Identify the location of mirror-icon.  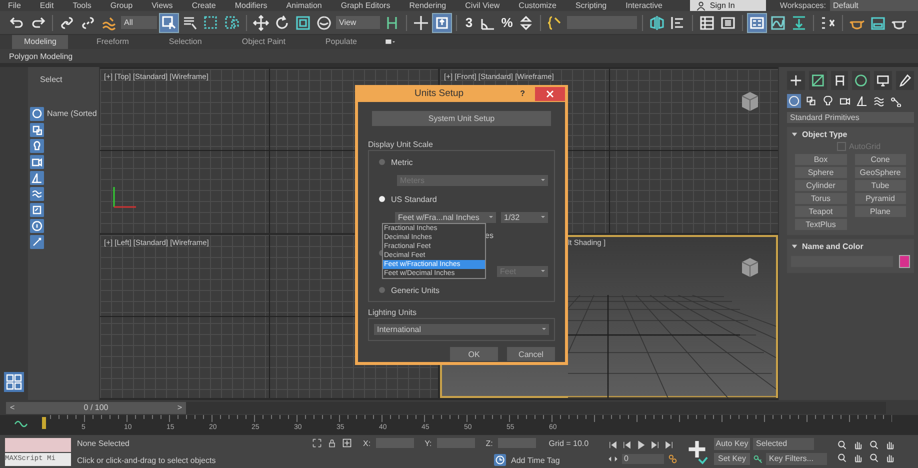
(657, 23).